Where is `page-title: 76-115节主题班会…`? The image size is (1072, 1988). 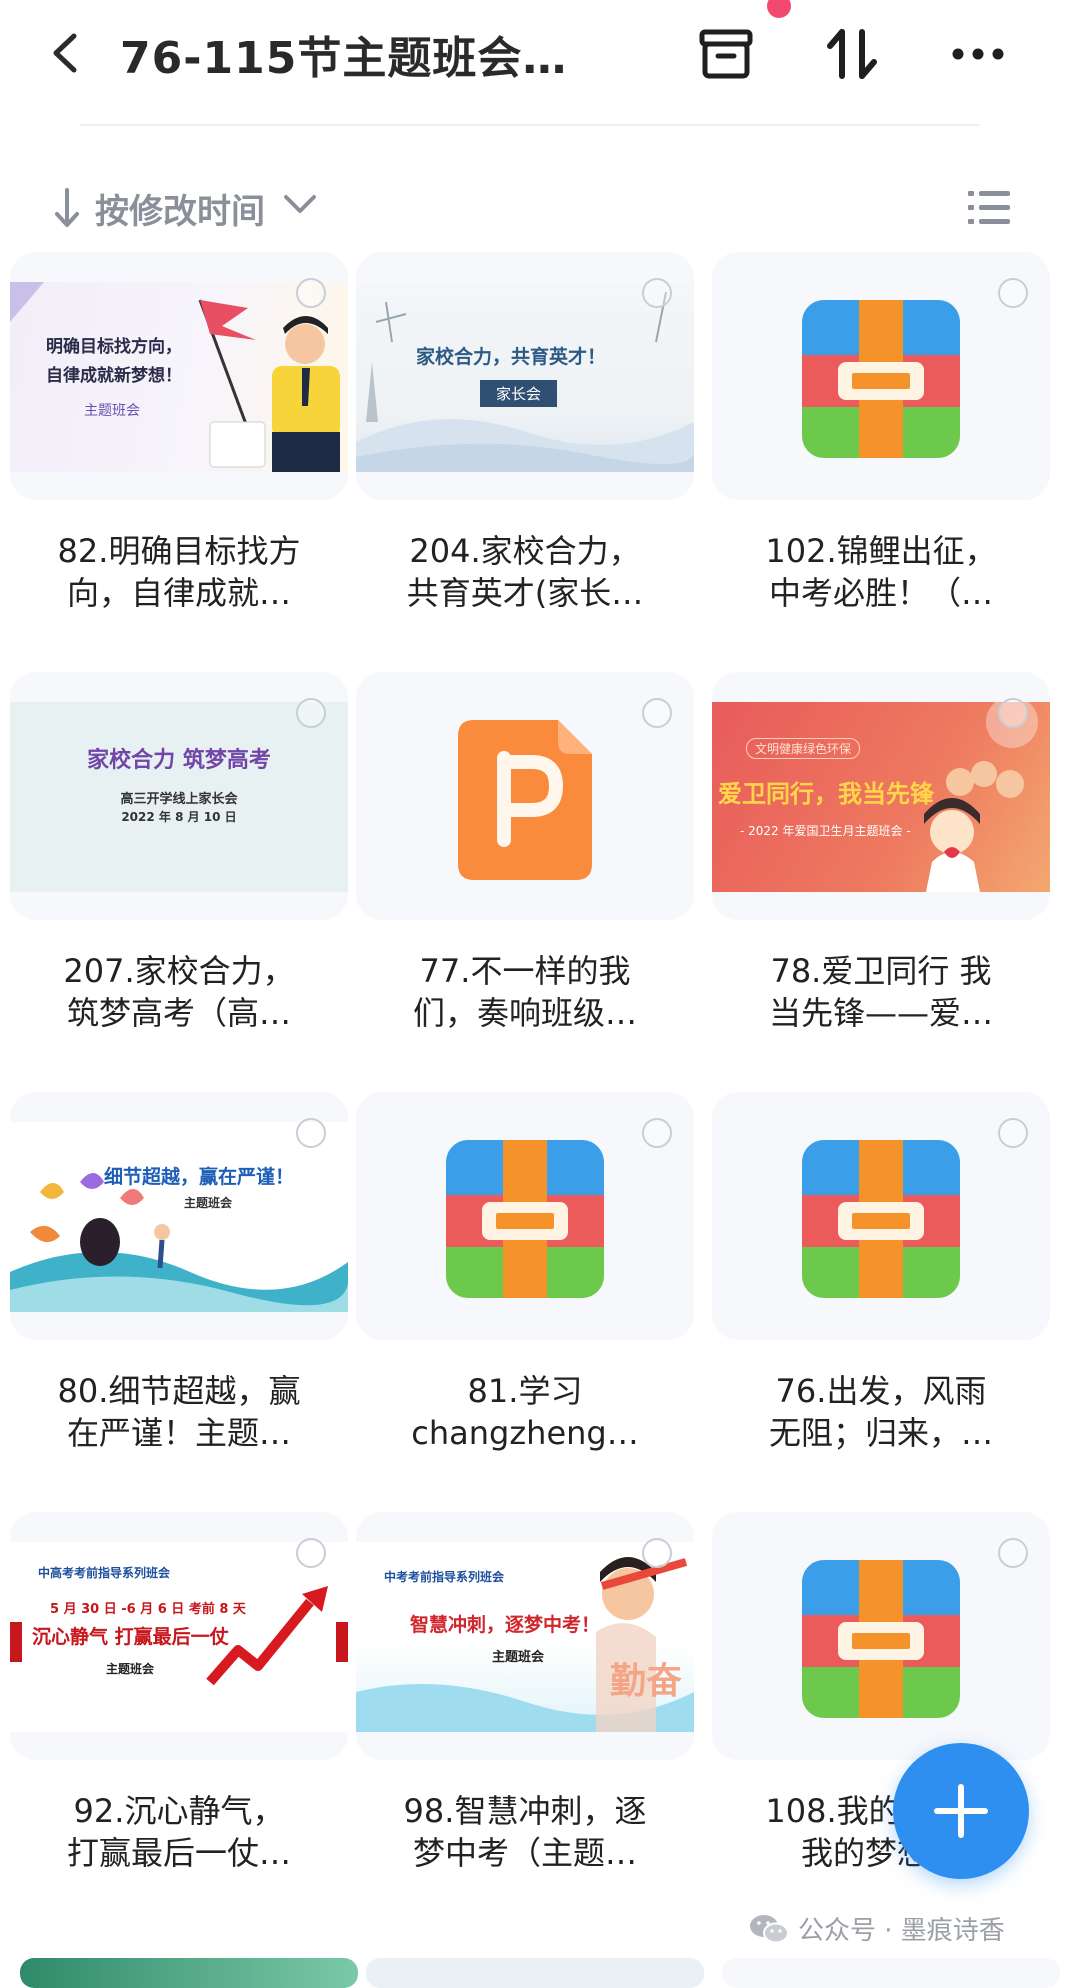 page-title: 76-115节主题班会… is located at coordinates (344, 58).